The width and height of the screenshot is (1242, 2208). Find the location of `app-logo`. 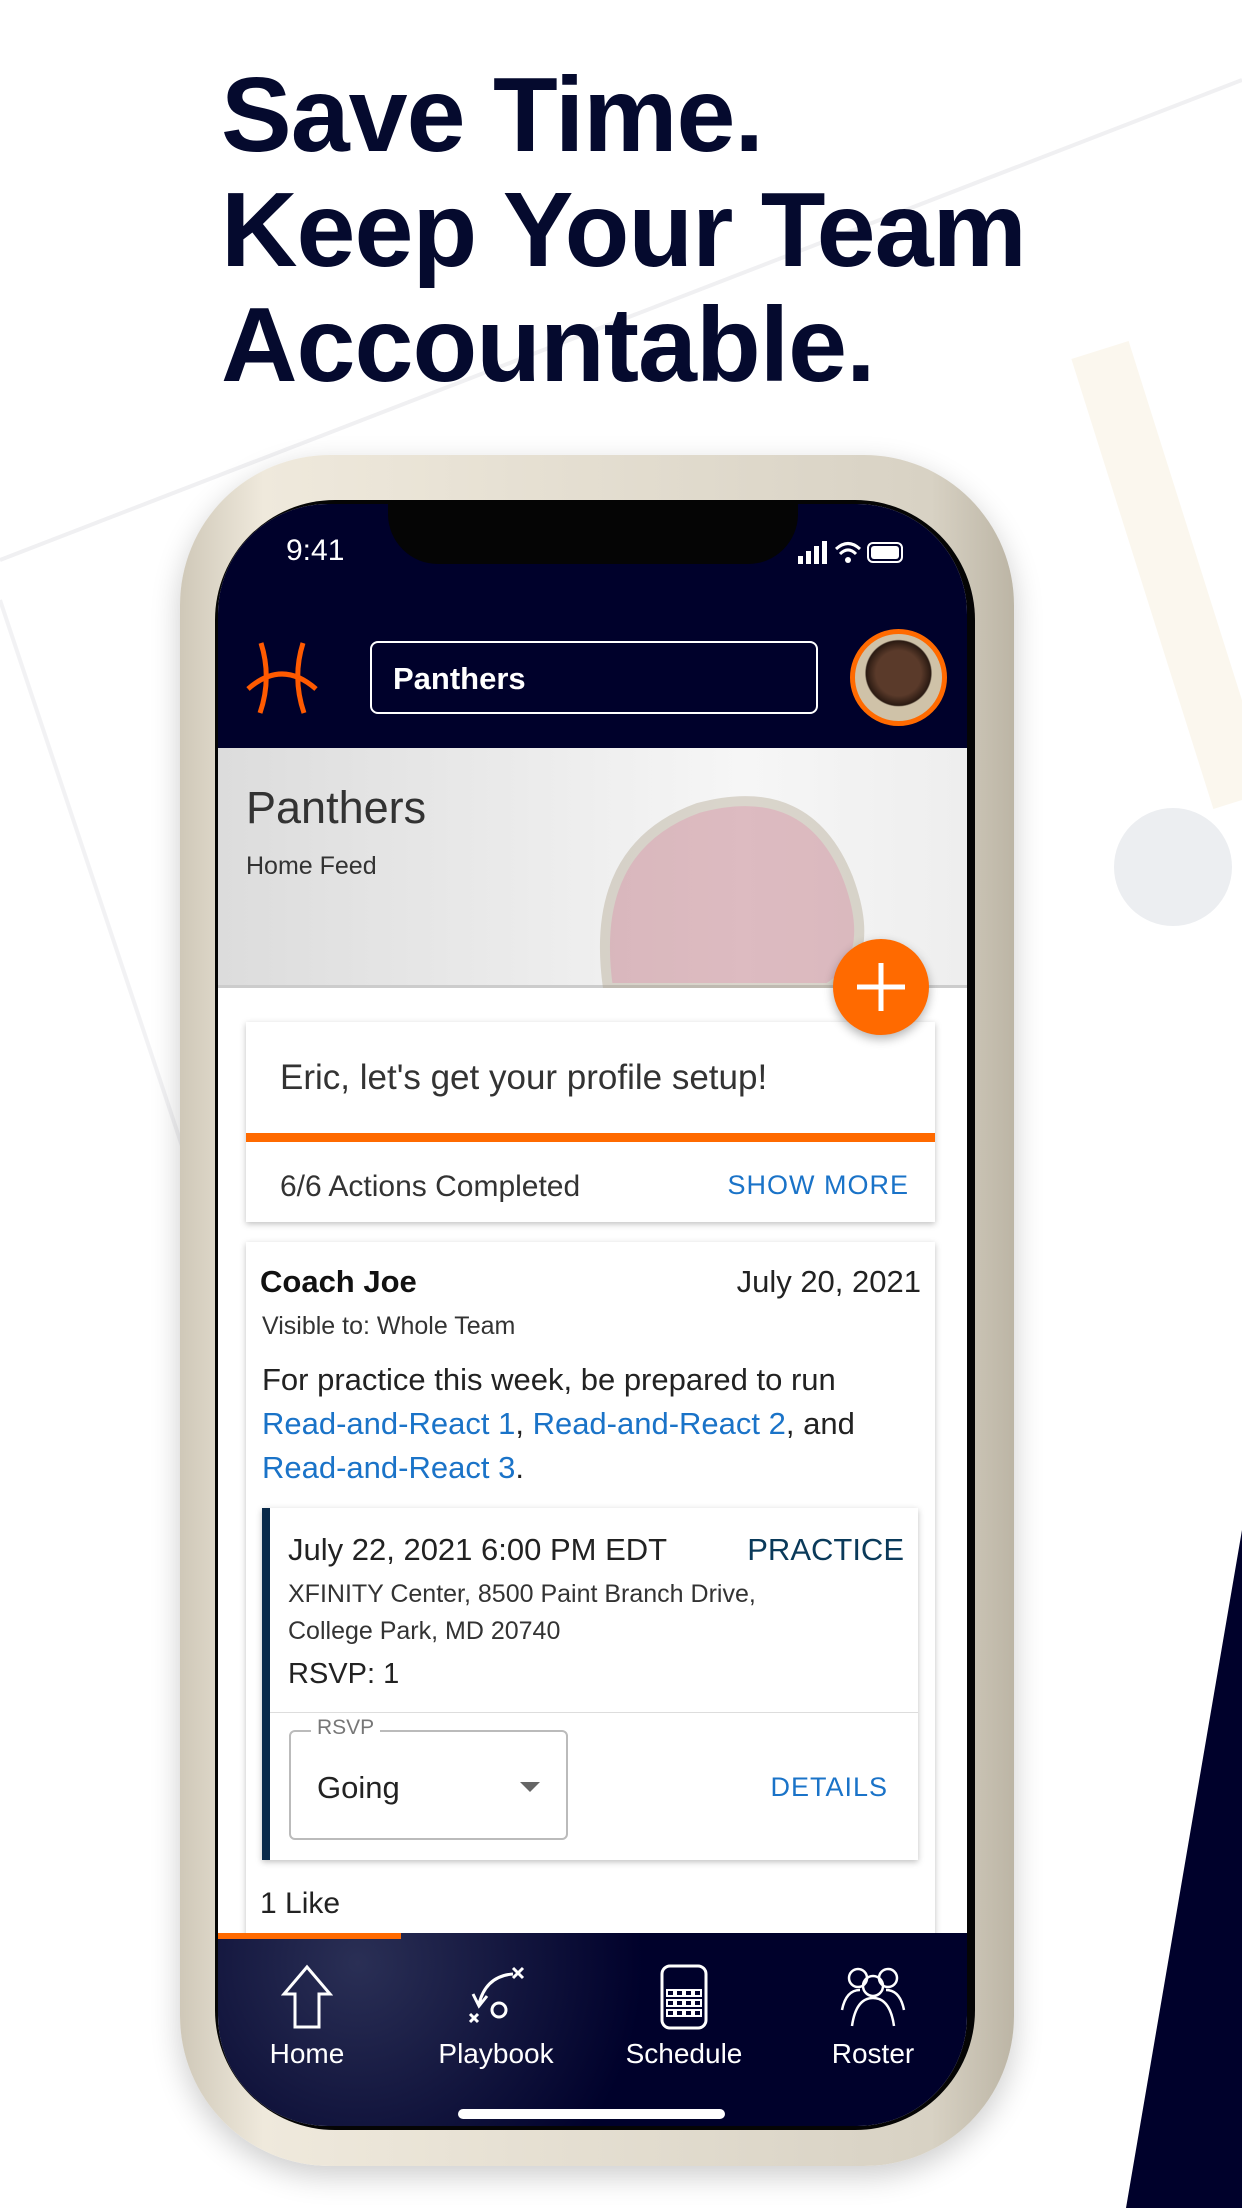

app-logo is located at coordinates (282, 678).